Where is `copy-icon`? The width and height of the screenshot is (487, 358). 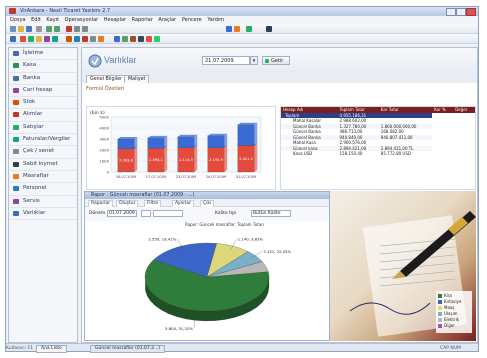 copy-icon is located at coordinates (77, 29).